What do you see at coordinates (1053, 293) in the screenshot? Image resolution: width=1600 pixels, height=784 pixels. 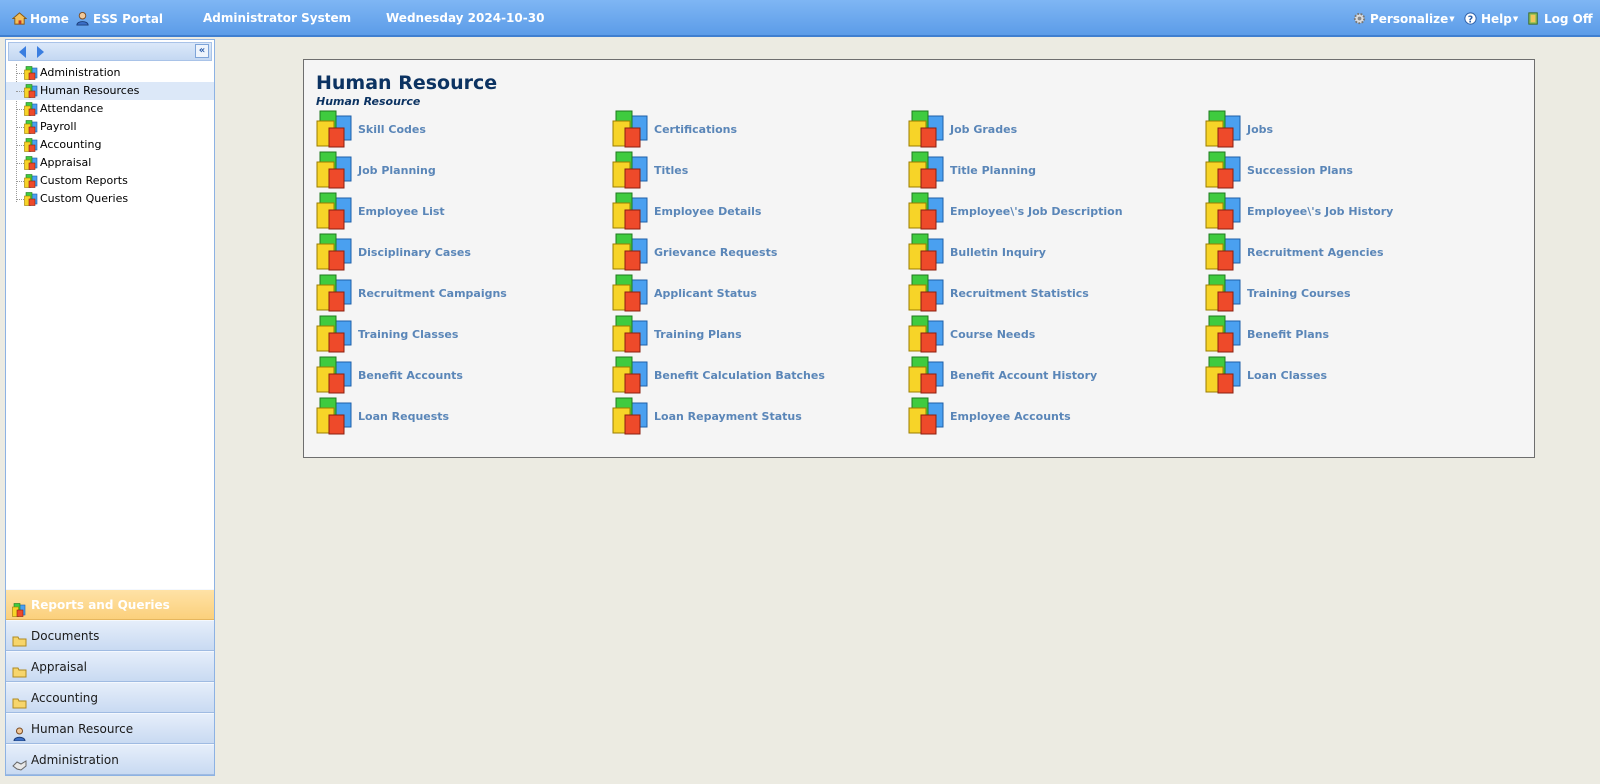 I see `function-link-recruitment-statistics: Recruitment Statistics` at bounding box center [1053, 293].